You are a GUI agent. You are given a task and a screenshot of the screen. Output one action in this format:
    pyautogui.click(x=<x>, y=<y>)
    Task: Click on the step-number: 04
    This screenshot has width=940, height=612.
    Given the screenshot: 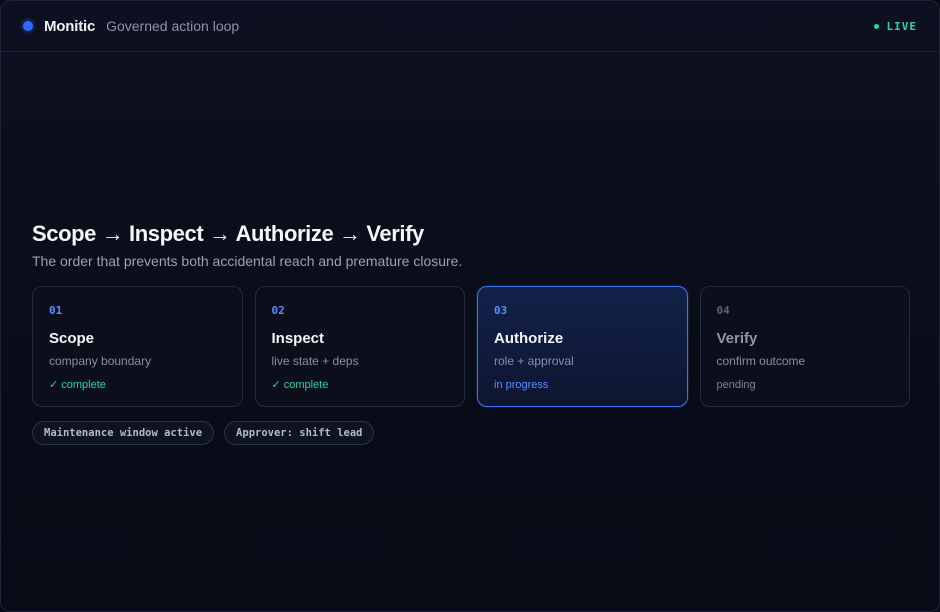 What is the action you would take?
    pyautogui.click(x=723, y=310)
    